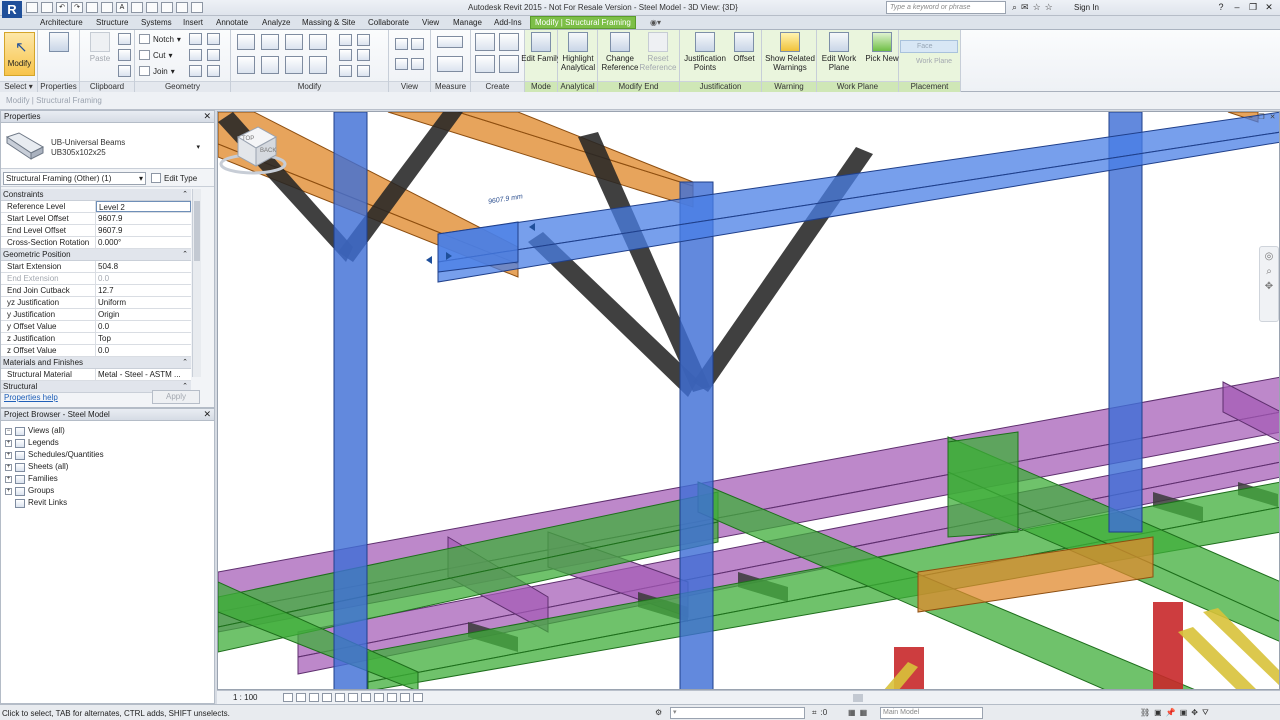 This screenshot has height=720, width=1280. What do you see at coordinates (109, 455) in the screenshot?
I see `browser-node: + Schedules/Quantities` at bounding box center [109, 455].